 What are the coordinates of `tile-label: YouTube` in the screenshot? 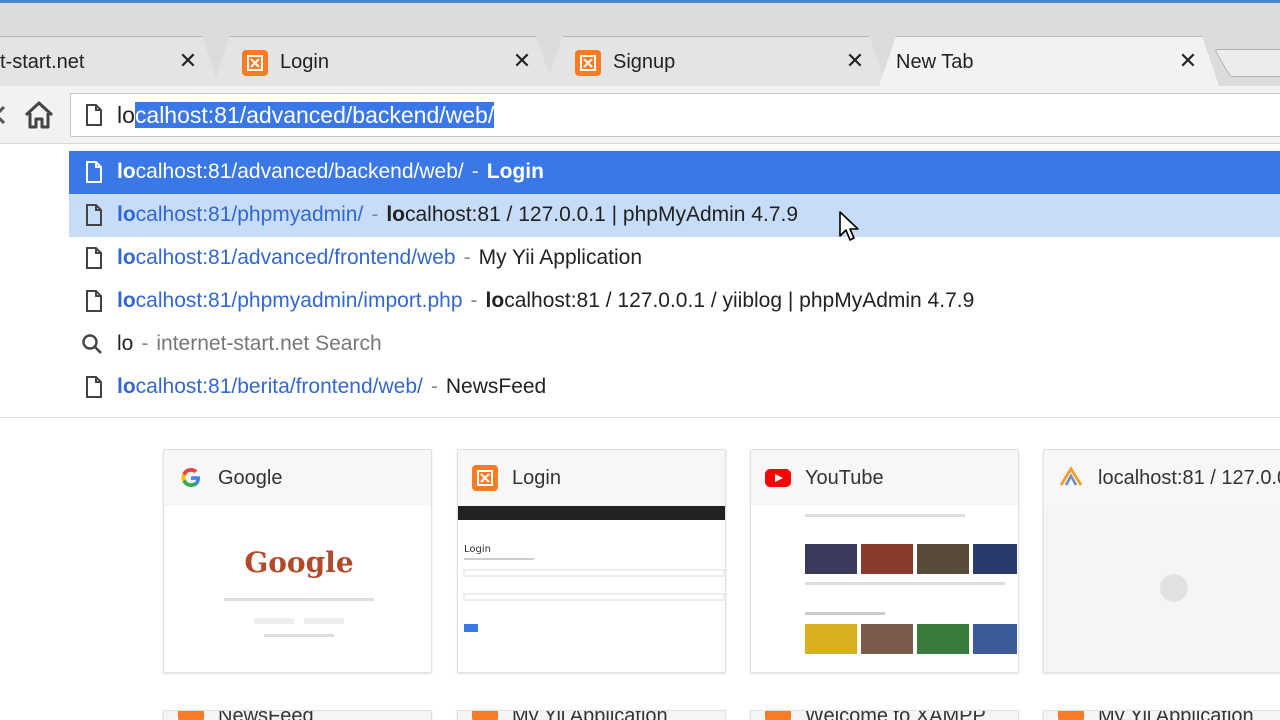 It's located at (844, 477).